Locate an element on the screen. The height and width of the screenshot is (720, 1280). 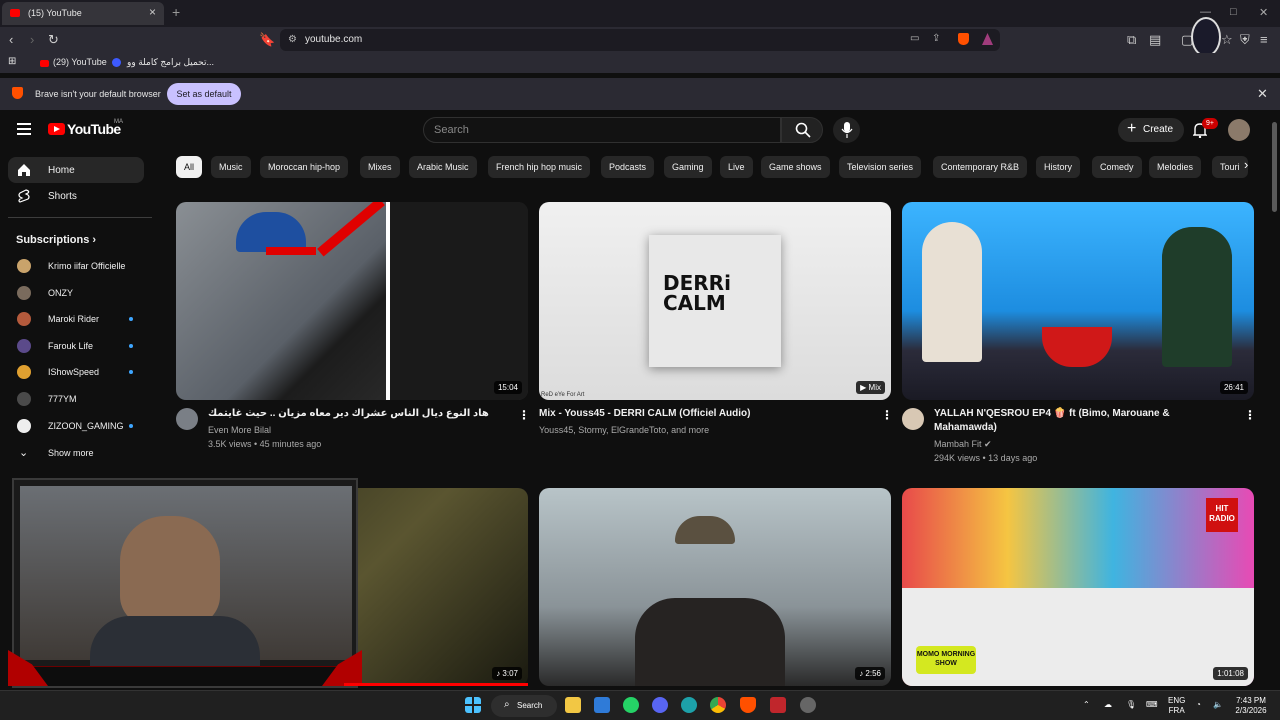
subscription-item: IShowSpeed is located at coordinates (76, 372).